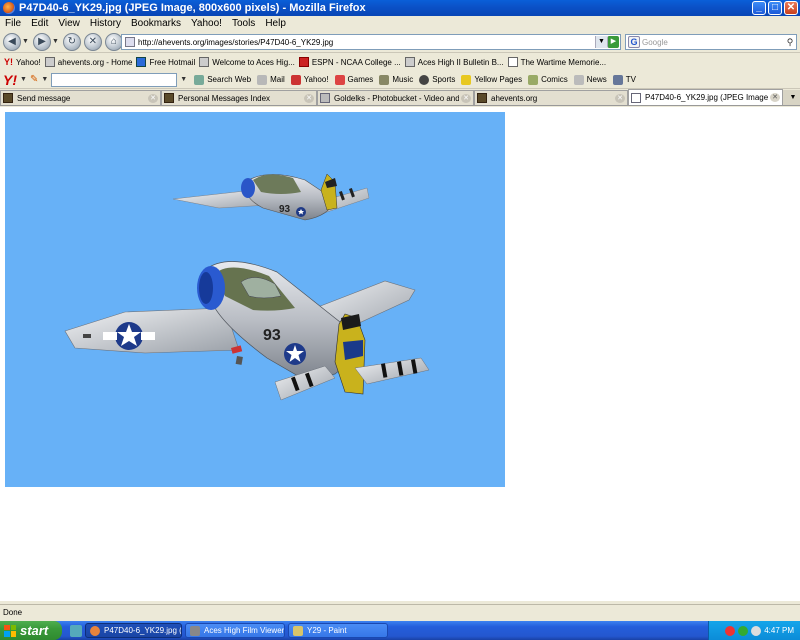  Describe the element at coordinates (551, 97) in the screenshot. I see `tab-ahevents: ahevents.org ✕` at that location.